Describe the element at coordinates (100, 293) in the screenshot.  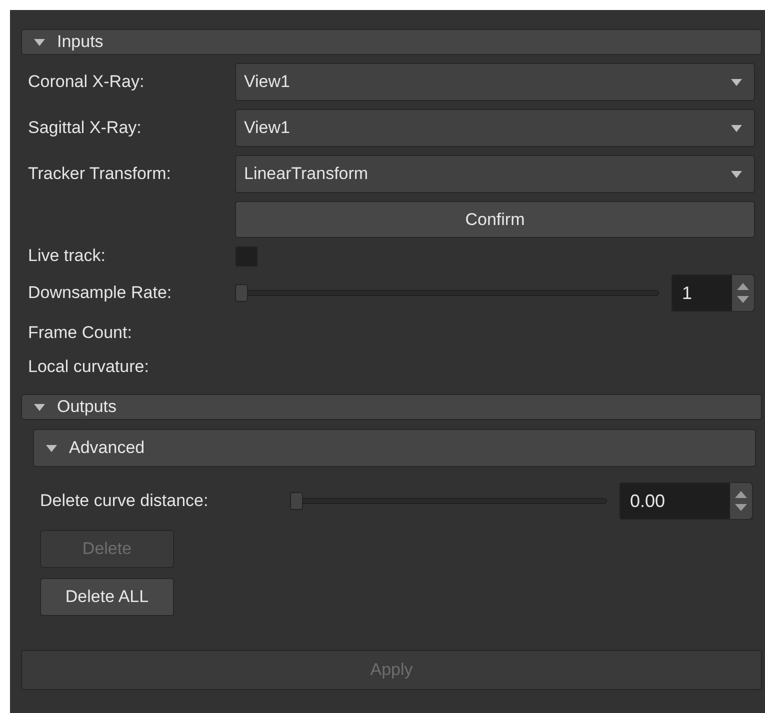
I see `field-label: Downsample Rate:` at that location.